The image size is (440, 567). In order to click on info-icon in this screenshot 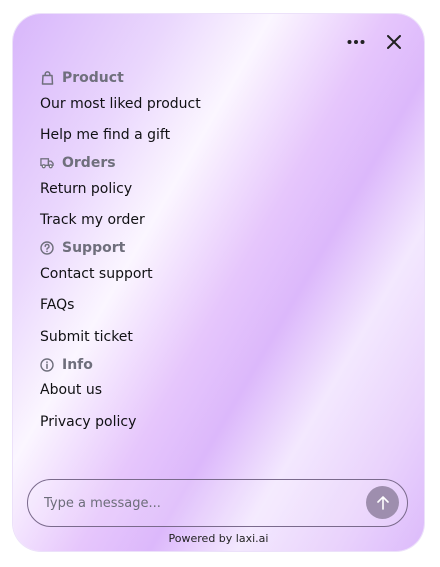, I will do `click(47, 364)`.